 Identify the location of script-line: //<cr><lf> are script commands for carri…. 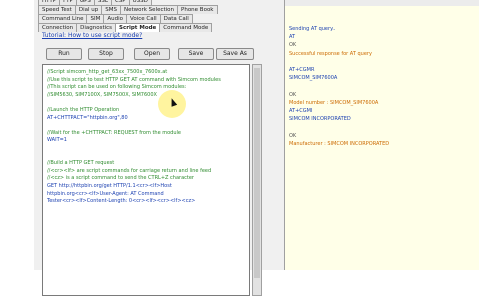
(129, 170).